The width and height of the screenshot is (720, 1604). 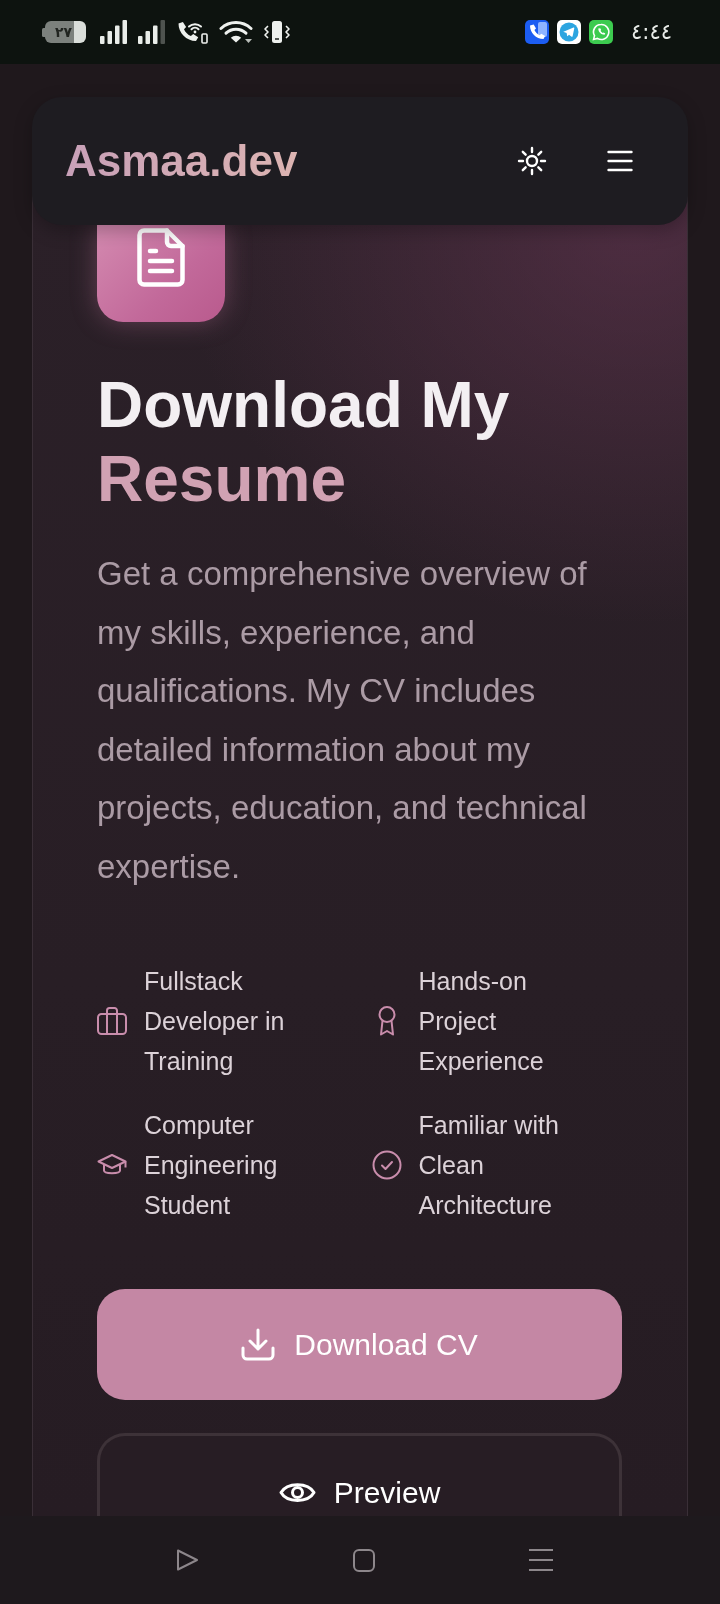 What do you see at coordinates (236, 32) in the screenshot?
I see `wifi-icon` at bounding box center [236, 32].